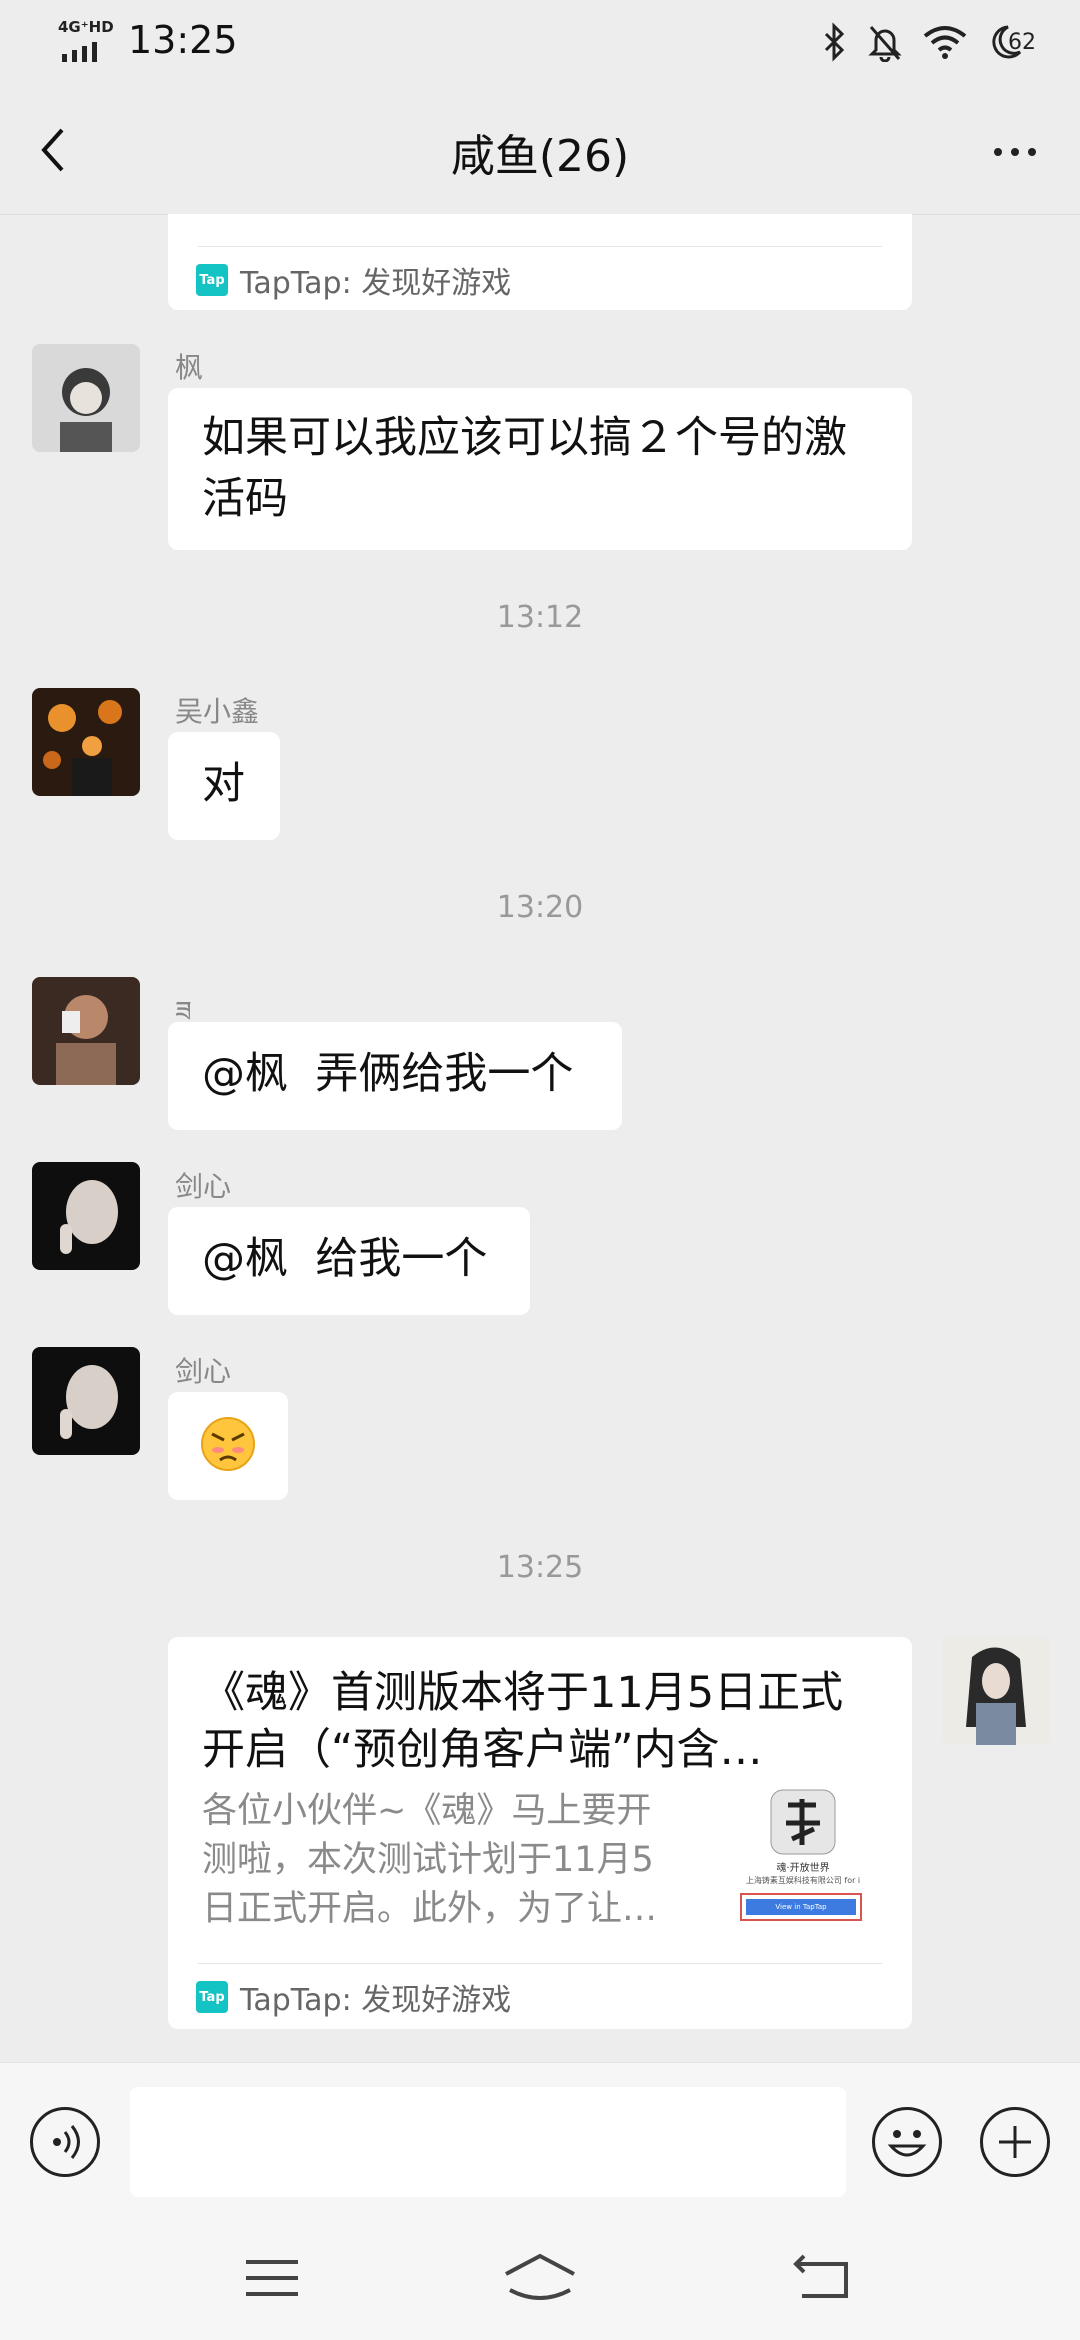 The width and height of the screenshot is (1080, 2340). I want to click on message-input, so click(488, 2142).